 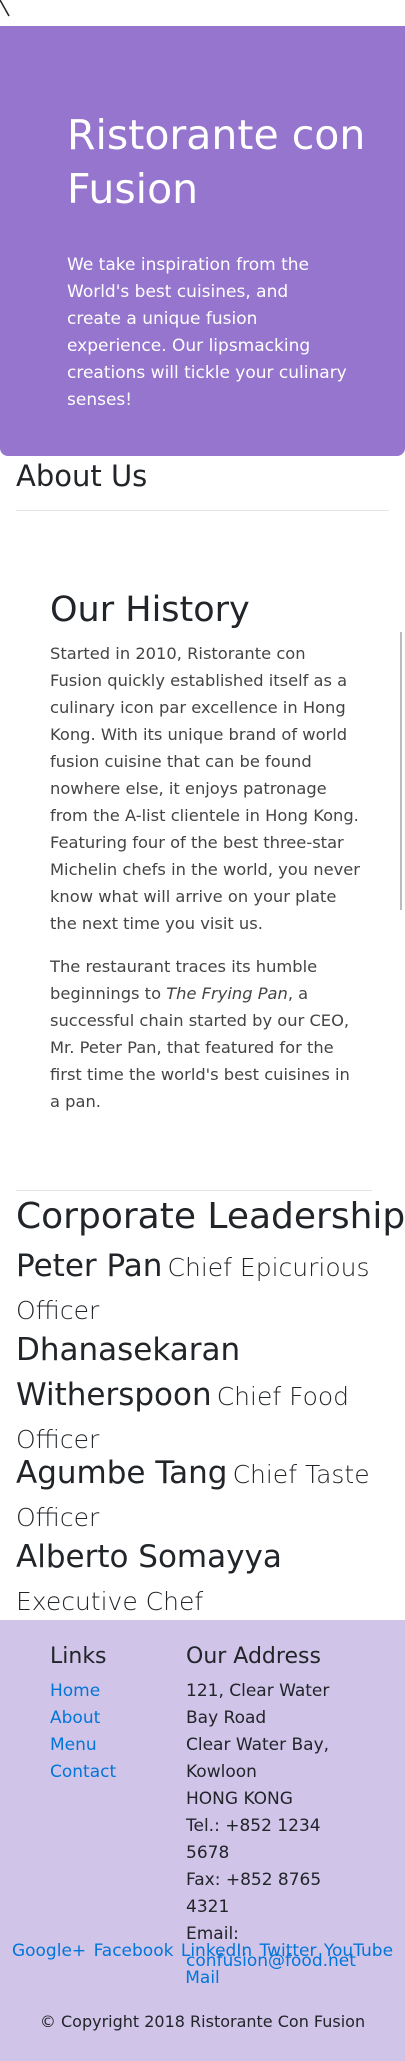 I want to click on leader-item: Peter Pan Chief Epicurious Officer, so click(x=206, y=1290).